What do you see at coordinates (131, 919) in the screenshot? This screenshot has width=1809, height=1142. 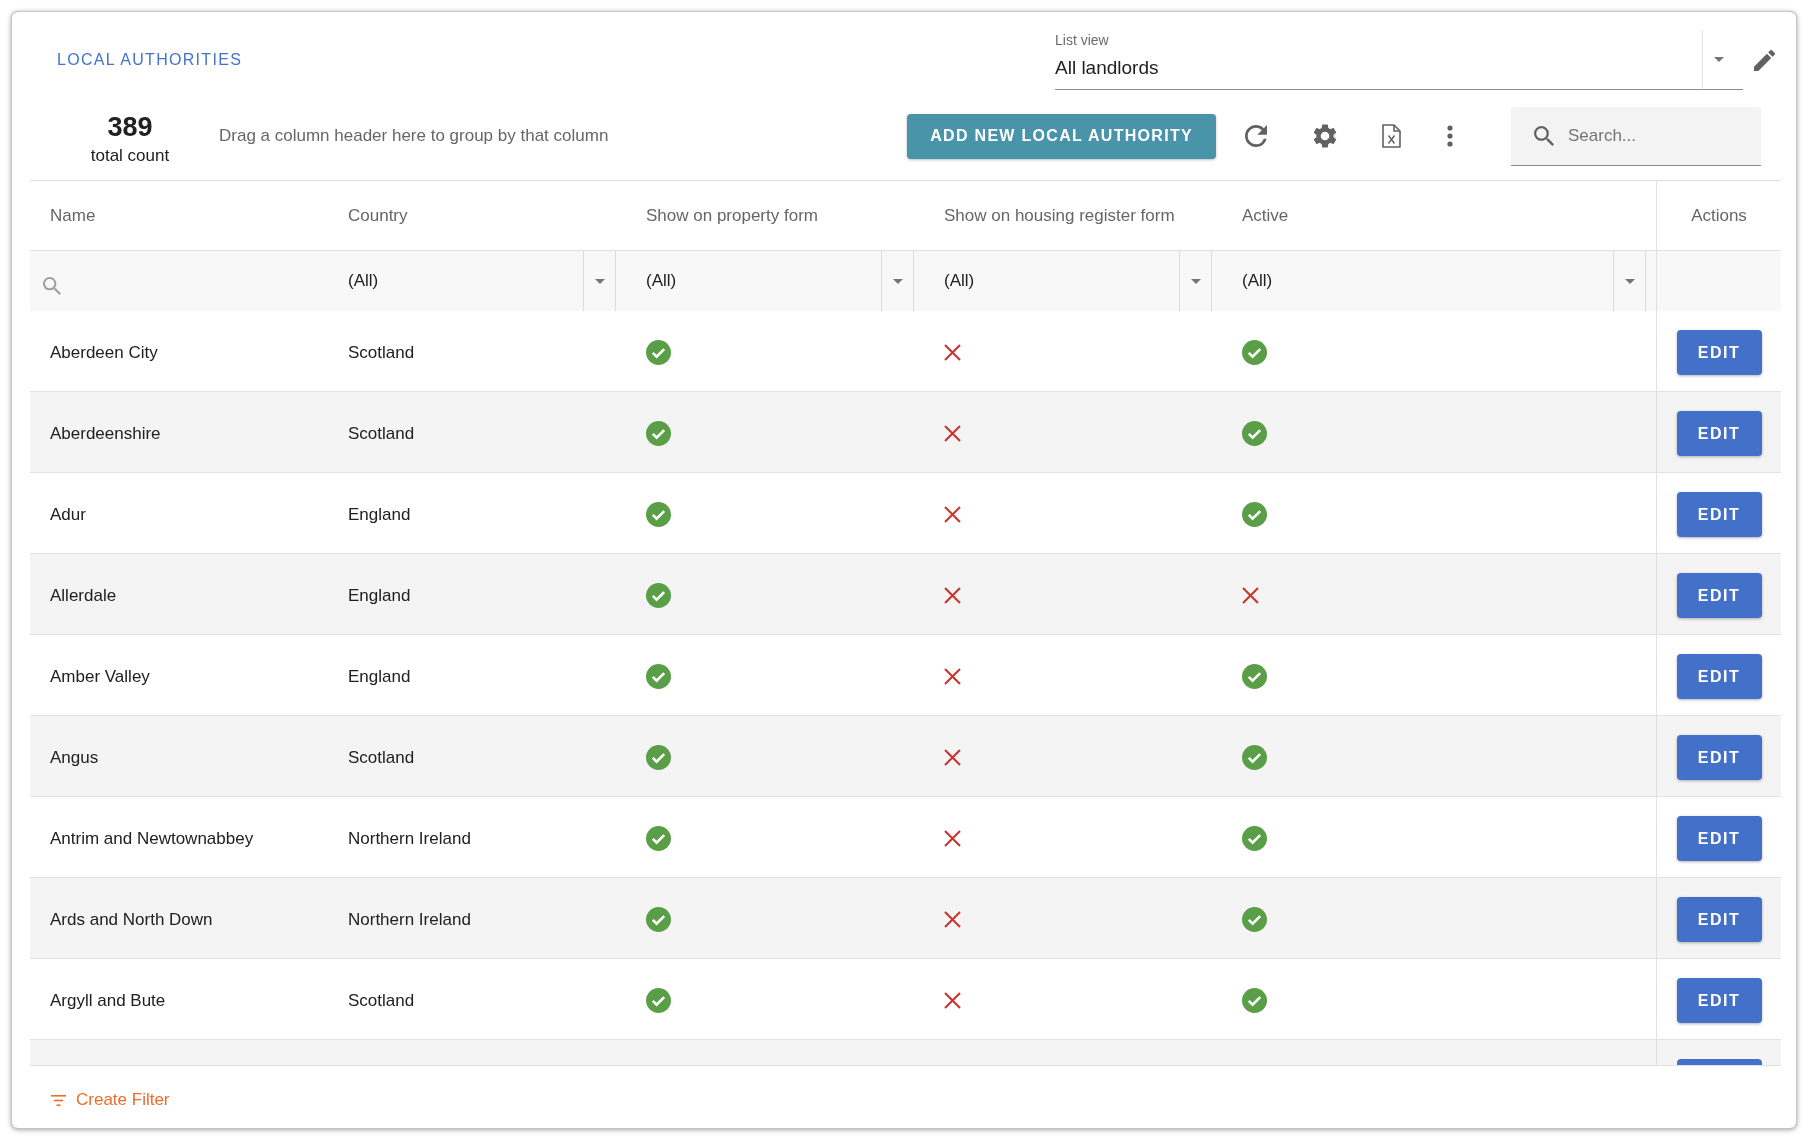 I see `authority-name: Ards and North Down` at bounding box center [131, 919].